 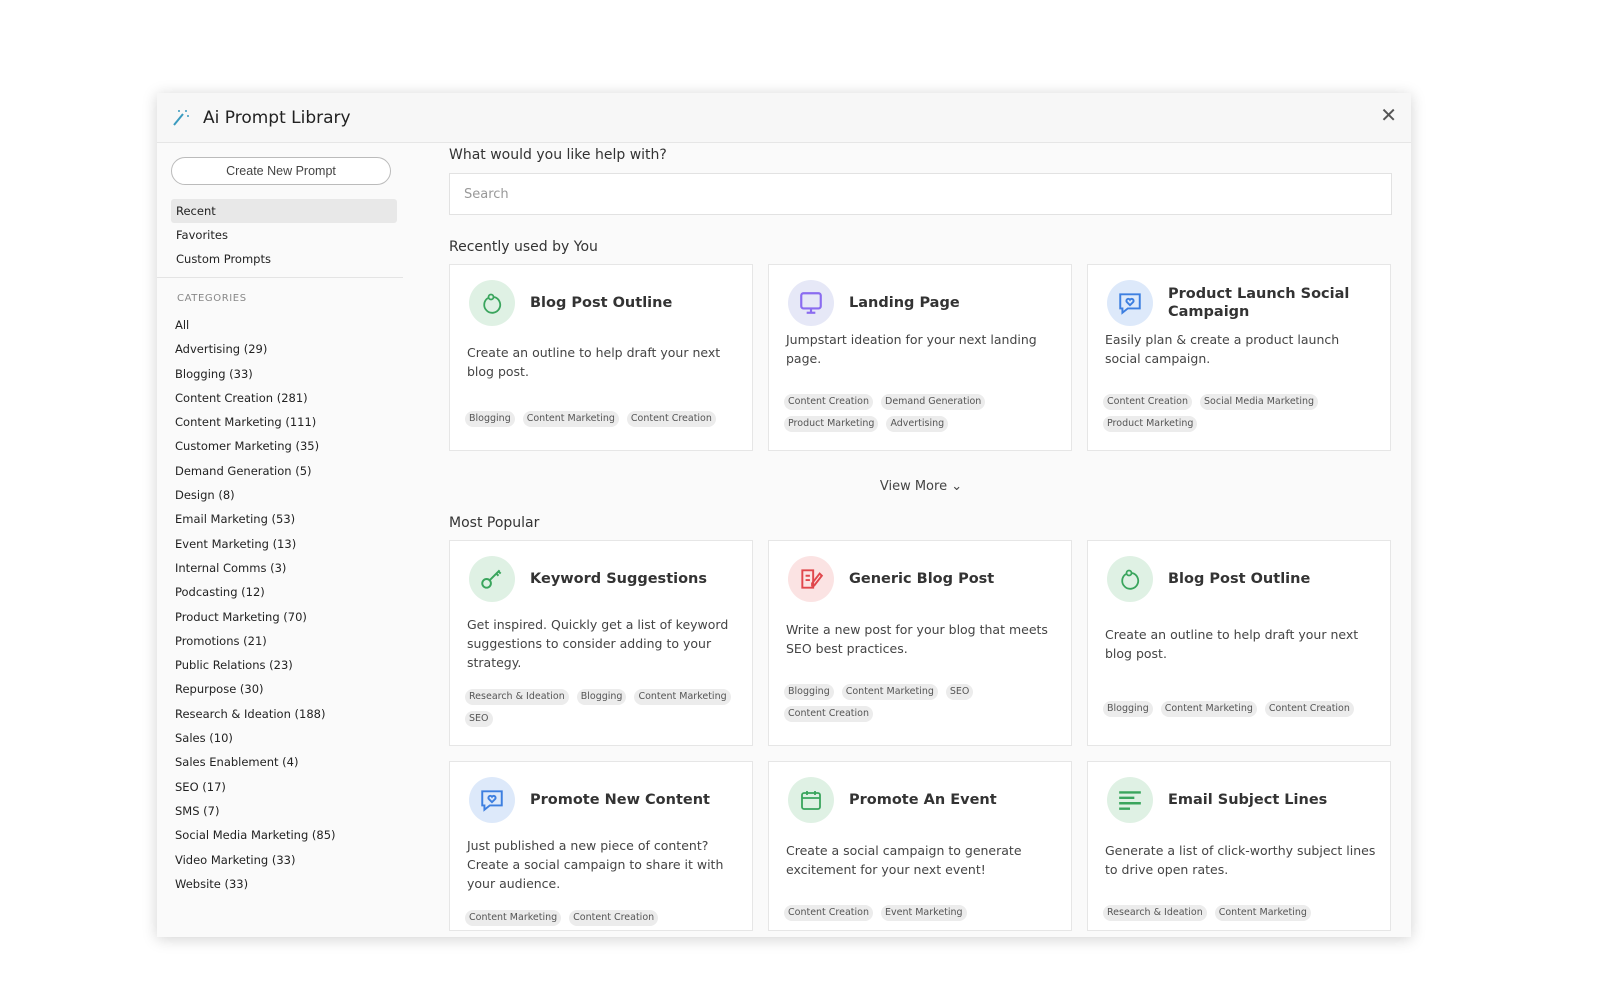 I want to click on category-item: Website (33), so click(x=255, y=884).